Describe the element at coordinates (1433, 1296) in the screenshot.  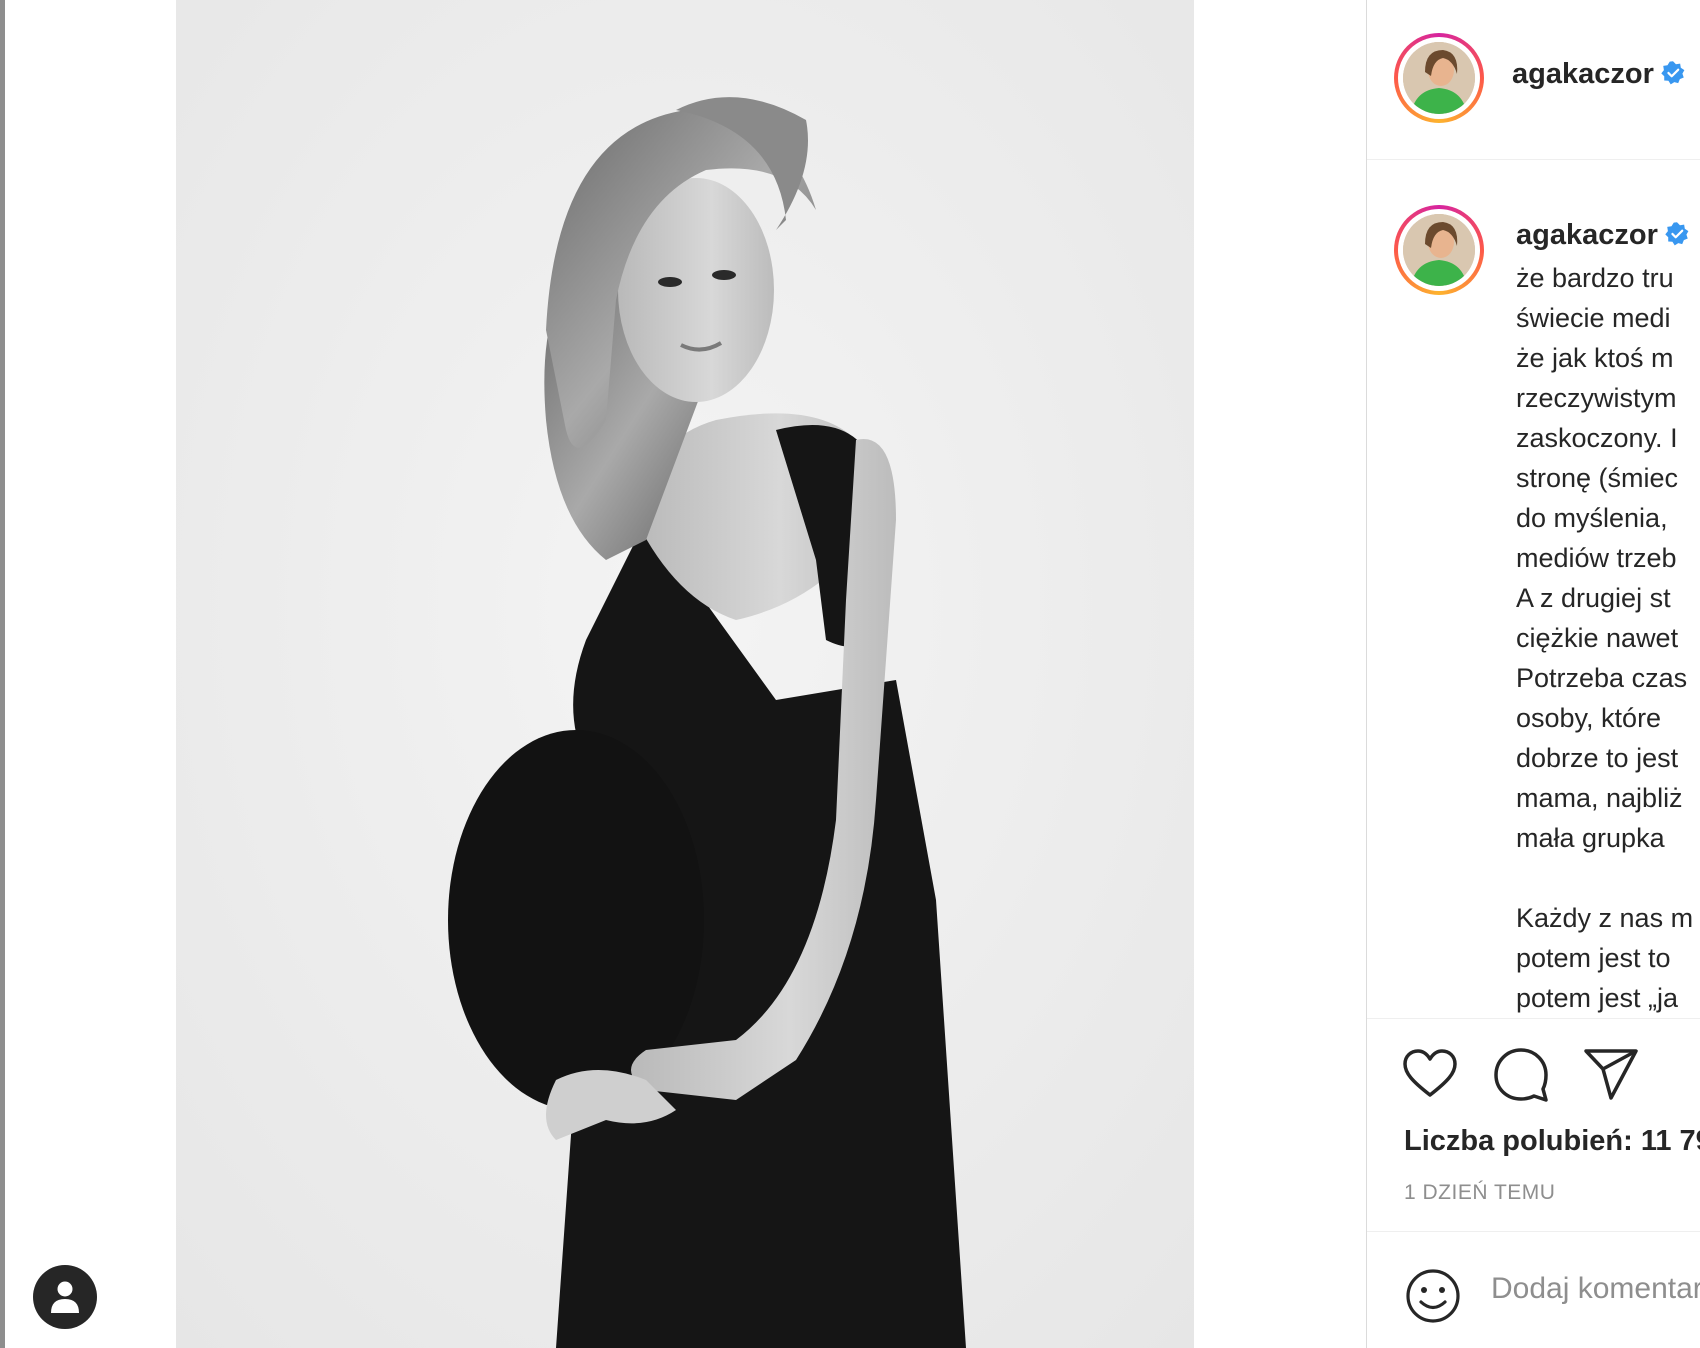
I see `emoji-icon` at that location.